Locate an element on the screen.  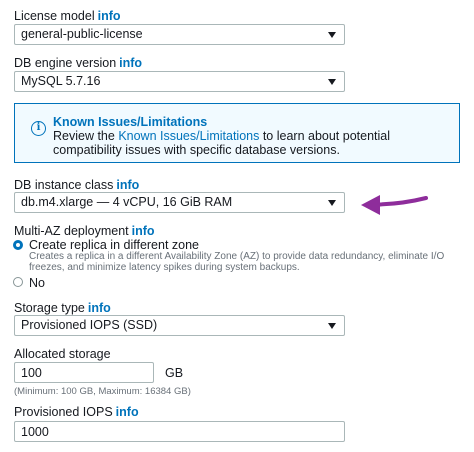
multi-az-info-link: info is located at coordinates (143, 231).